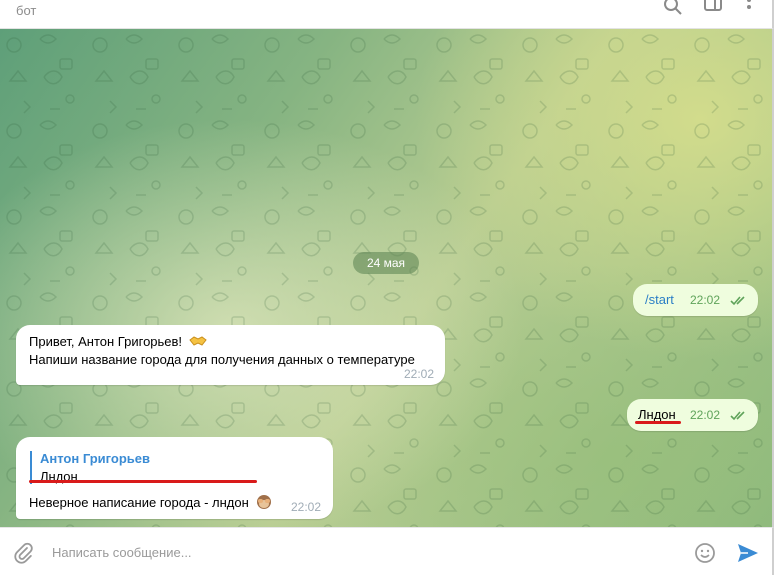 The image size is (774, 576). Describe the element at coordinates (657, 414) in the screenshot. I see `message-text: Лндон` at that location.